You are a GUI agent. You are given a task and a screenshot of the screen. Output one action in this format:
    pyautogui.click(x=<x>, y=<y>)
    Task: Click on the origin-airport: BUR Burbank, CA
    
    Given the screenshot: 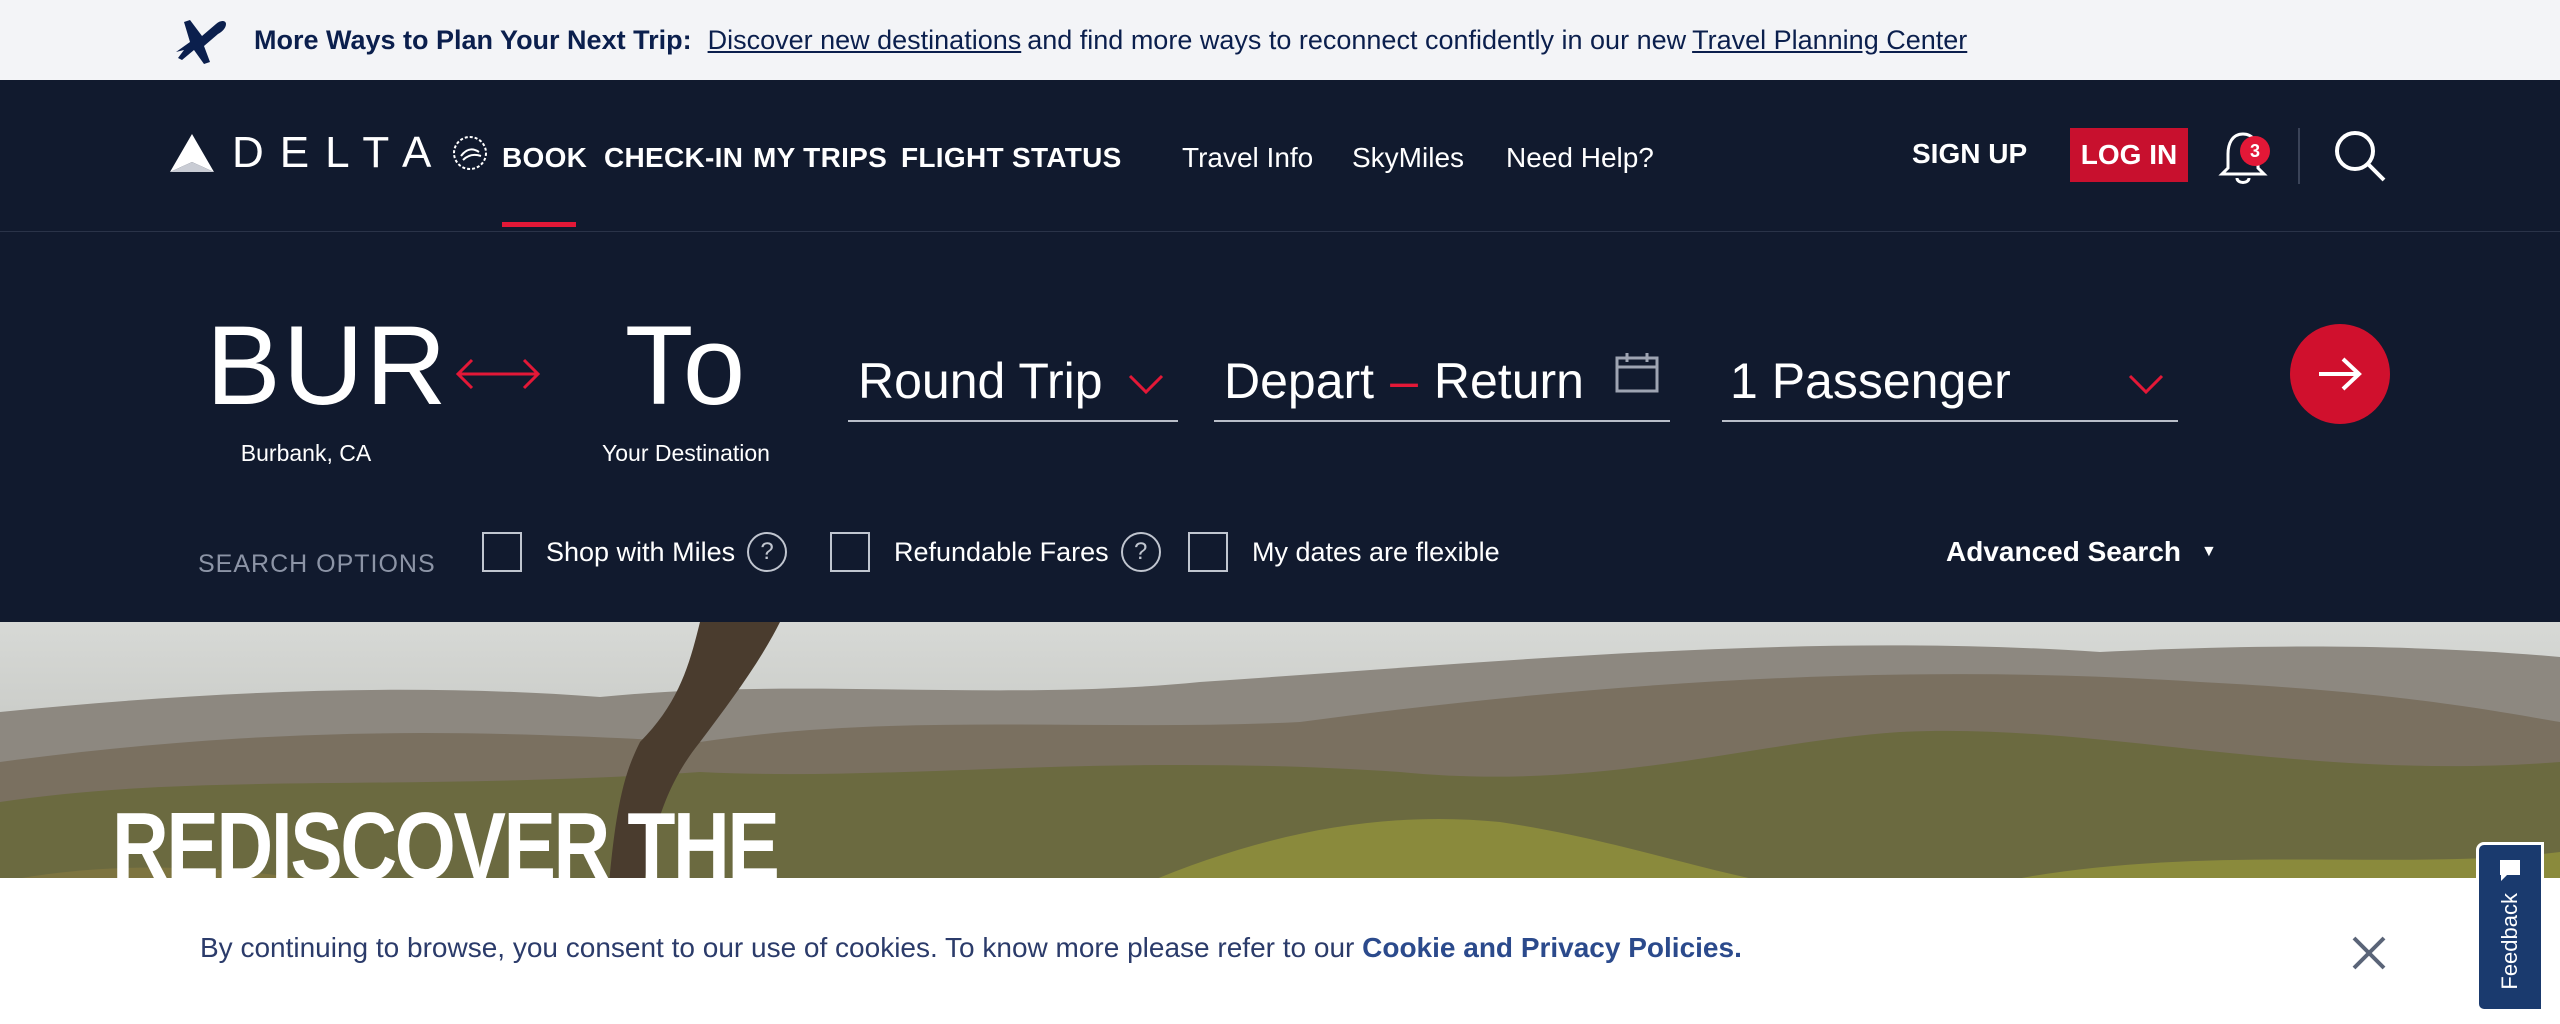 What is the action you would take?
    pyautogui.click(x=327, y=385)
    